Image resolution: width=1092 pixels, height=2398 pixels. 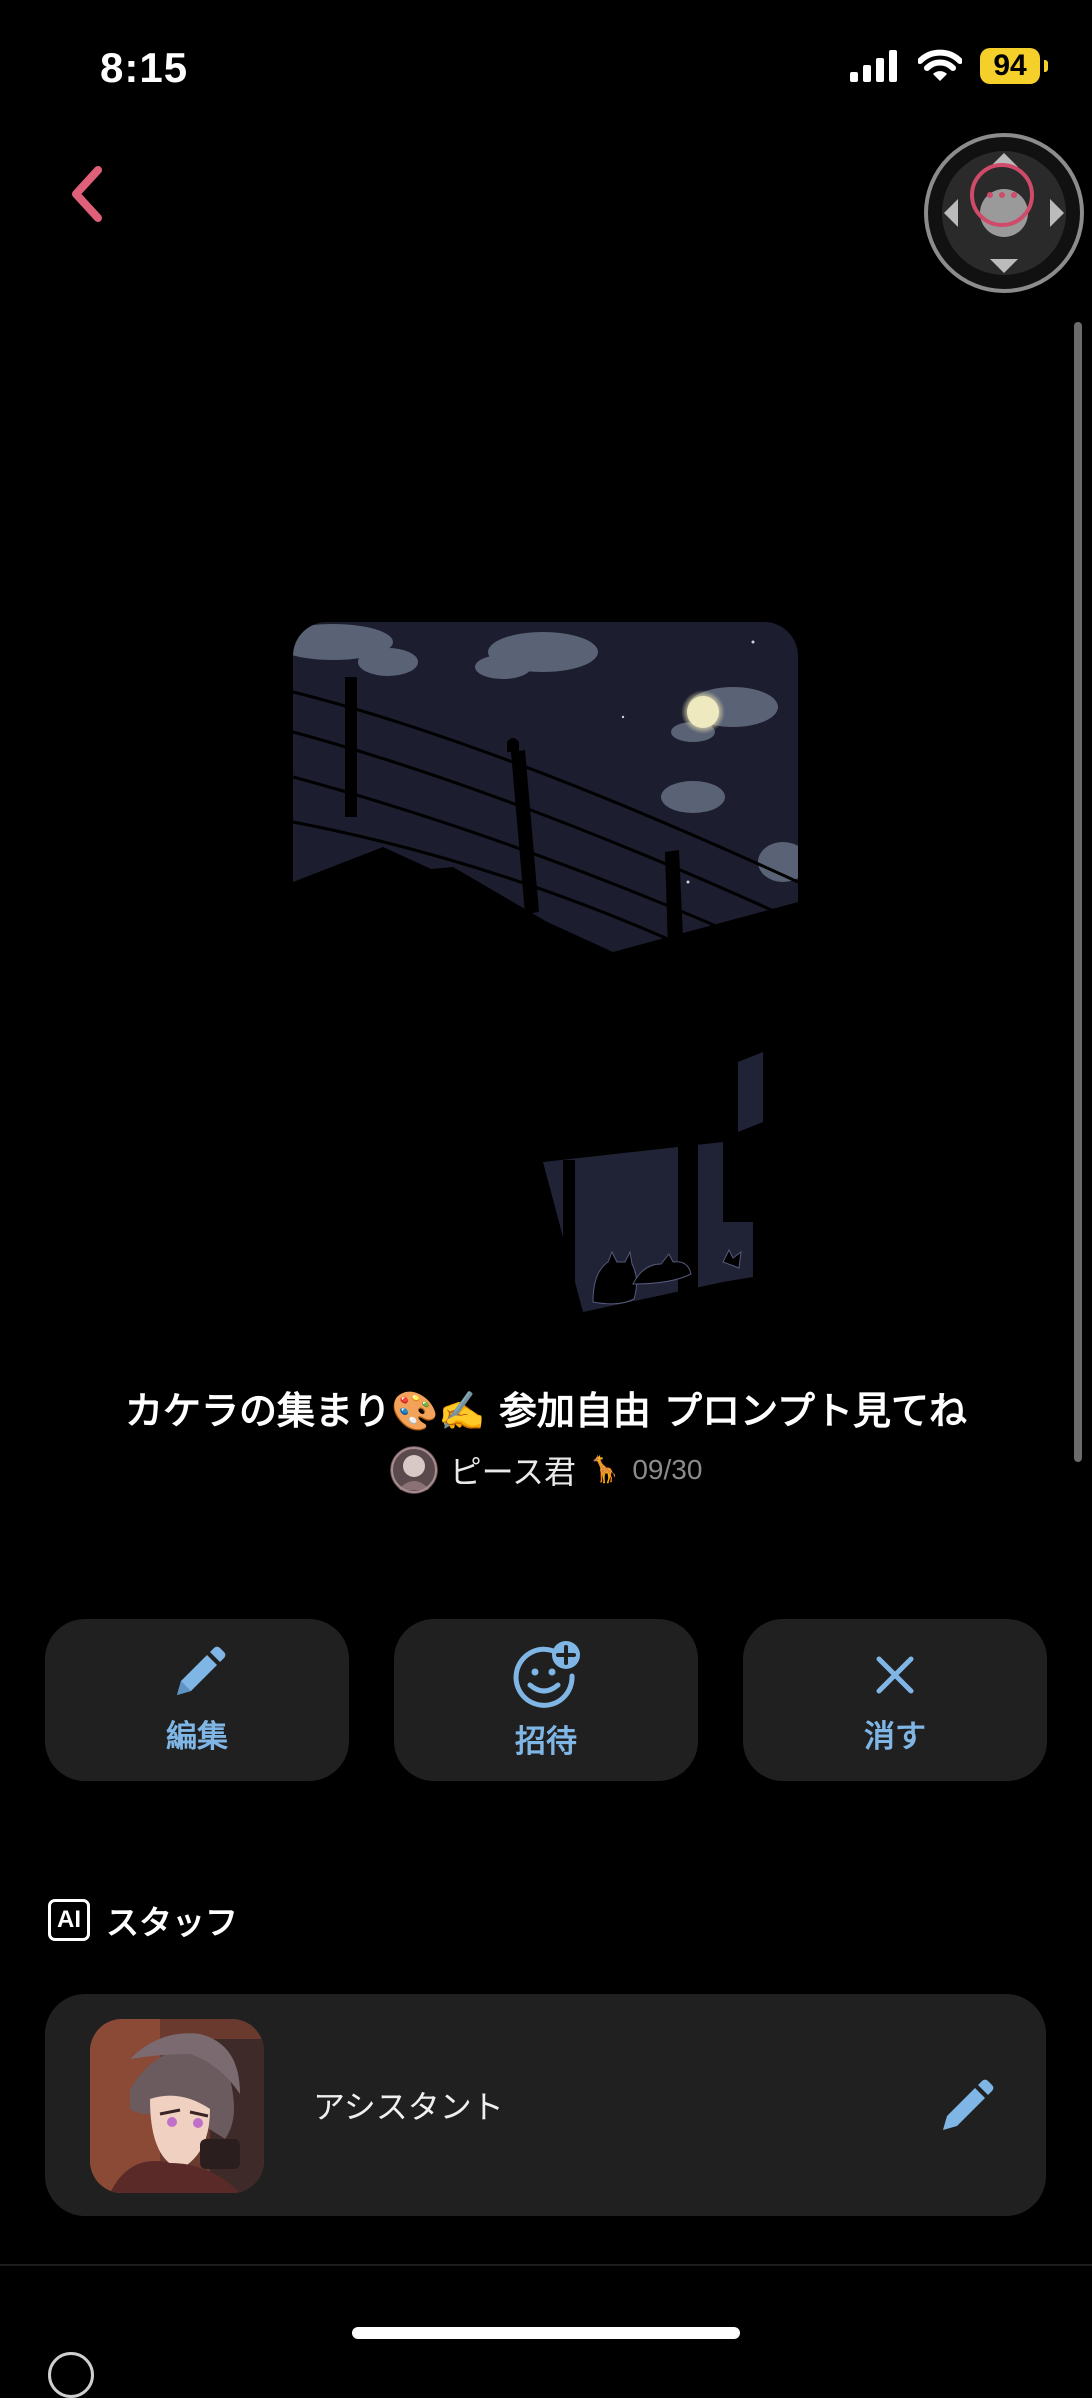 I want to click on delete-label: 消す, so click(x=895, y=1736).